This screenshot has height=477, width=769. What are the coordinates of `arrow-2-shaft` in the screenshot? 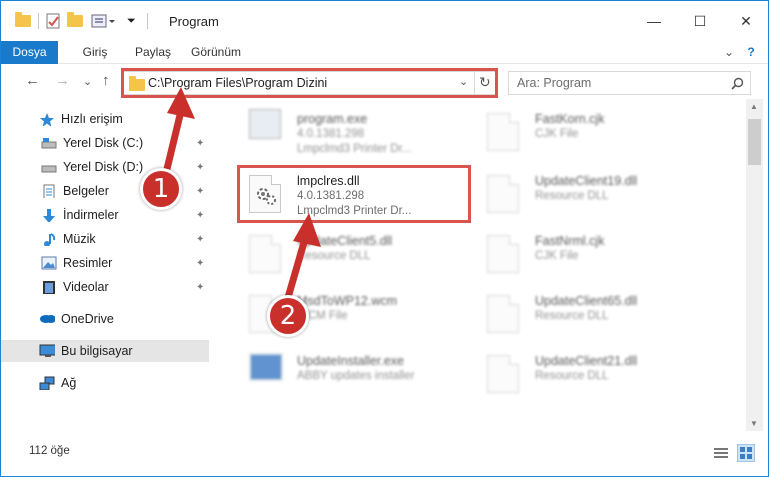 It's located at (296, 270).